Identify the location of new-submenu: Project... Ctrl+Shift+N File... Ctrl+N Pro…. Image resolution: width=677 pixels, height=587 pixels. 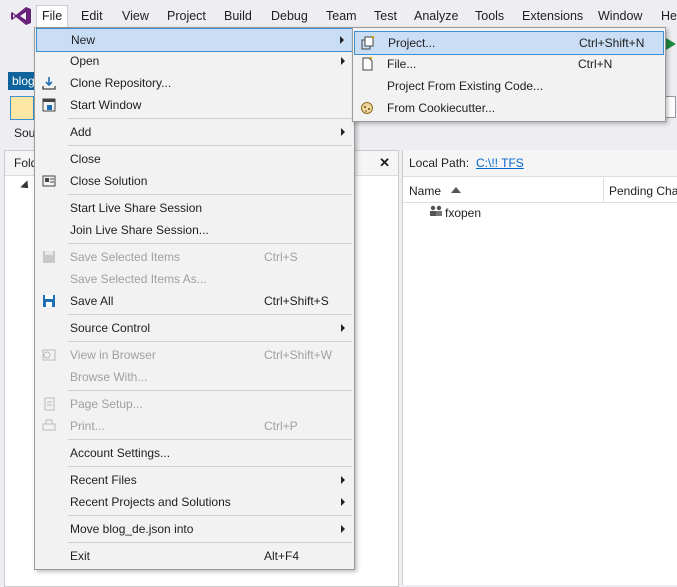
(509, 74).